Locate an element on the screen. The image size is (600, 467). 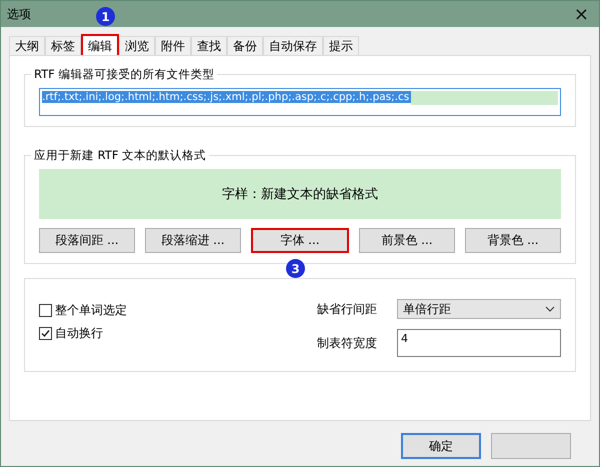
group-title: RTF 编辑器可接受的所有文件类型 is located at coordinates (124, 74).